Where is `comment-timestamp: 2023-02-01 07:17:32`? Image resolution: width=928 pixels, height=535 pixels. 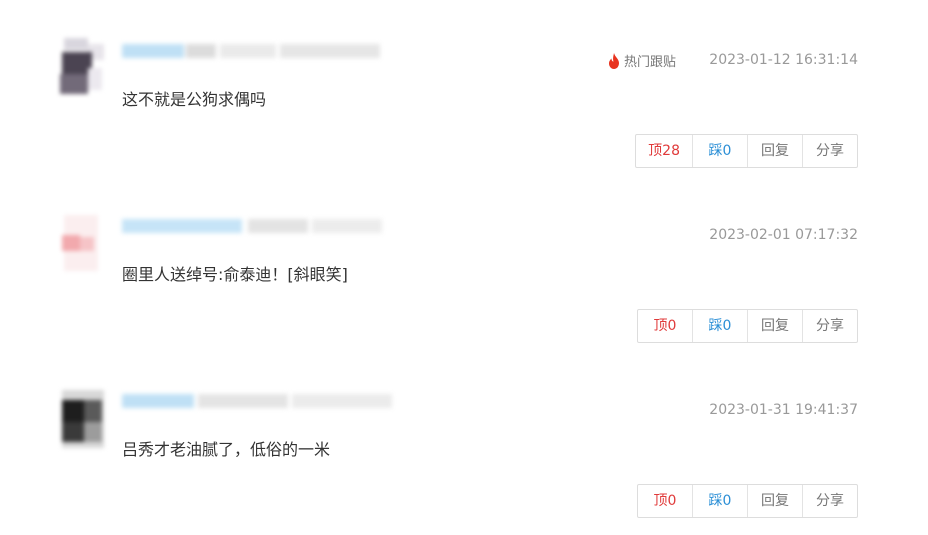 comment-timestamp: 2023-02-01 07:17:32 is located at coordinates (783, 235).